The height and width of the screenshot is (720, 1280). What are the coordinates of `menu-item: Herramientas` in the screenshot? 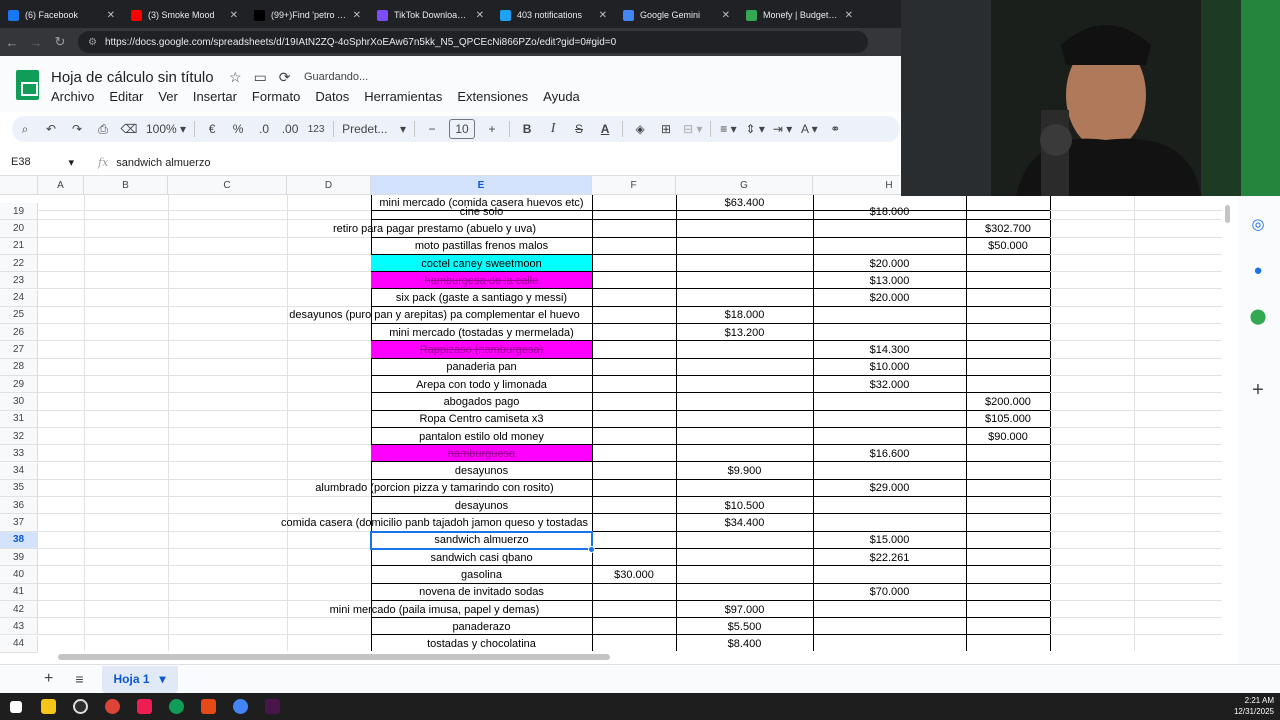 It's located at (403, 96).